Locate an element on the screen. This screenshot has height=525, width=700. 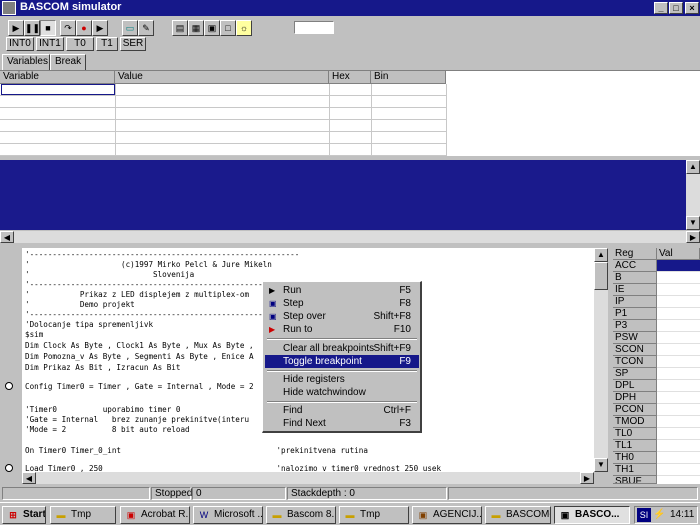
breakpoint-gutter is located at coordinates (11, 366).